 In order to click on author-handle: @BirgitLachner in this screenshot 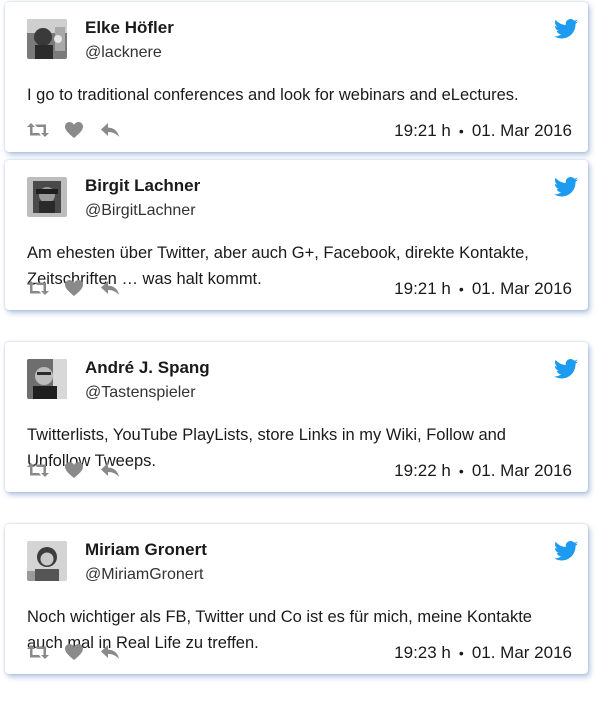, I will do `click(140, 211)`.